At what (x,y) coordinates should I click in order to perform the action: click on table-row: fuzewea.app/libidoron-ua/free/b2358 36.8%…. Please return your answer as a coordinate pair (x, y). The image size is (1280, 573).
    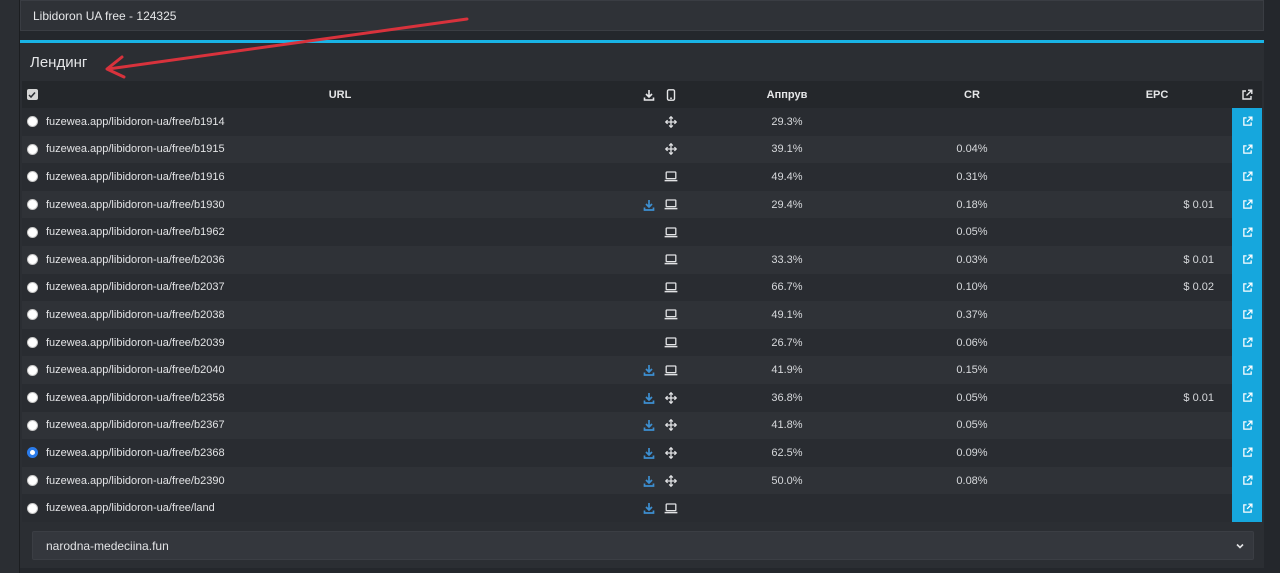
    Looking at the image, I should click on (642, 397).